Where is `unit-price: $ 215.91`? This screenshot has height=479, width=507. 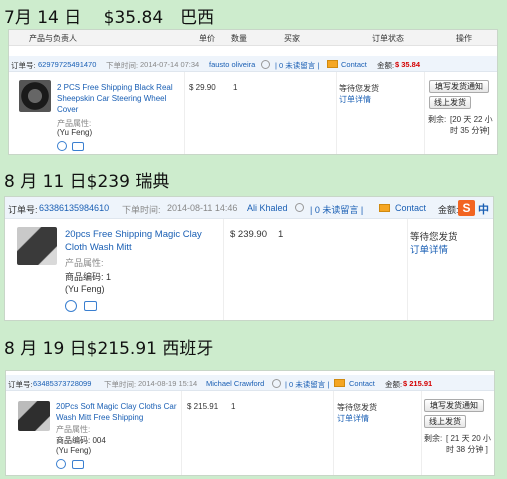 unit-price: $ 215.91 is located at coordinates (203, 406).